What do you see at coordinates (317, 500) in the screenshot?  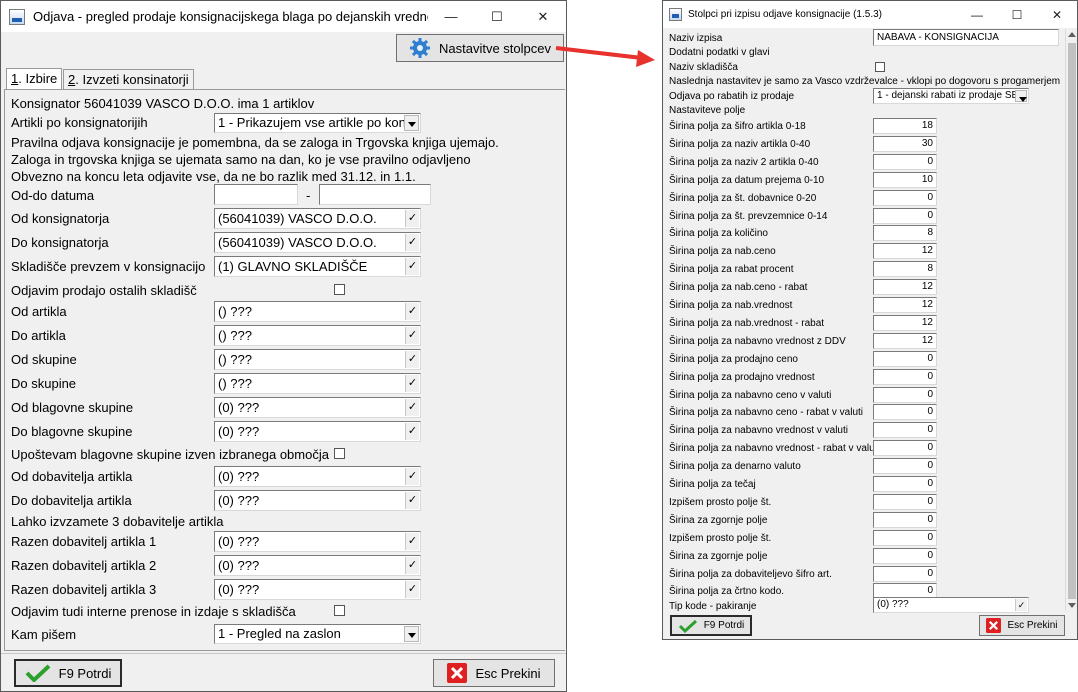 I see `do-dobavitelja-artikla-input: (0) ??? ✓` at bounding box center [317, 500].